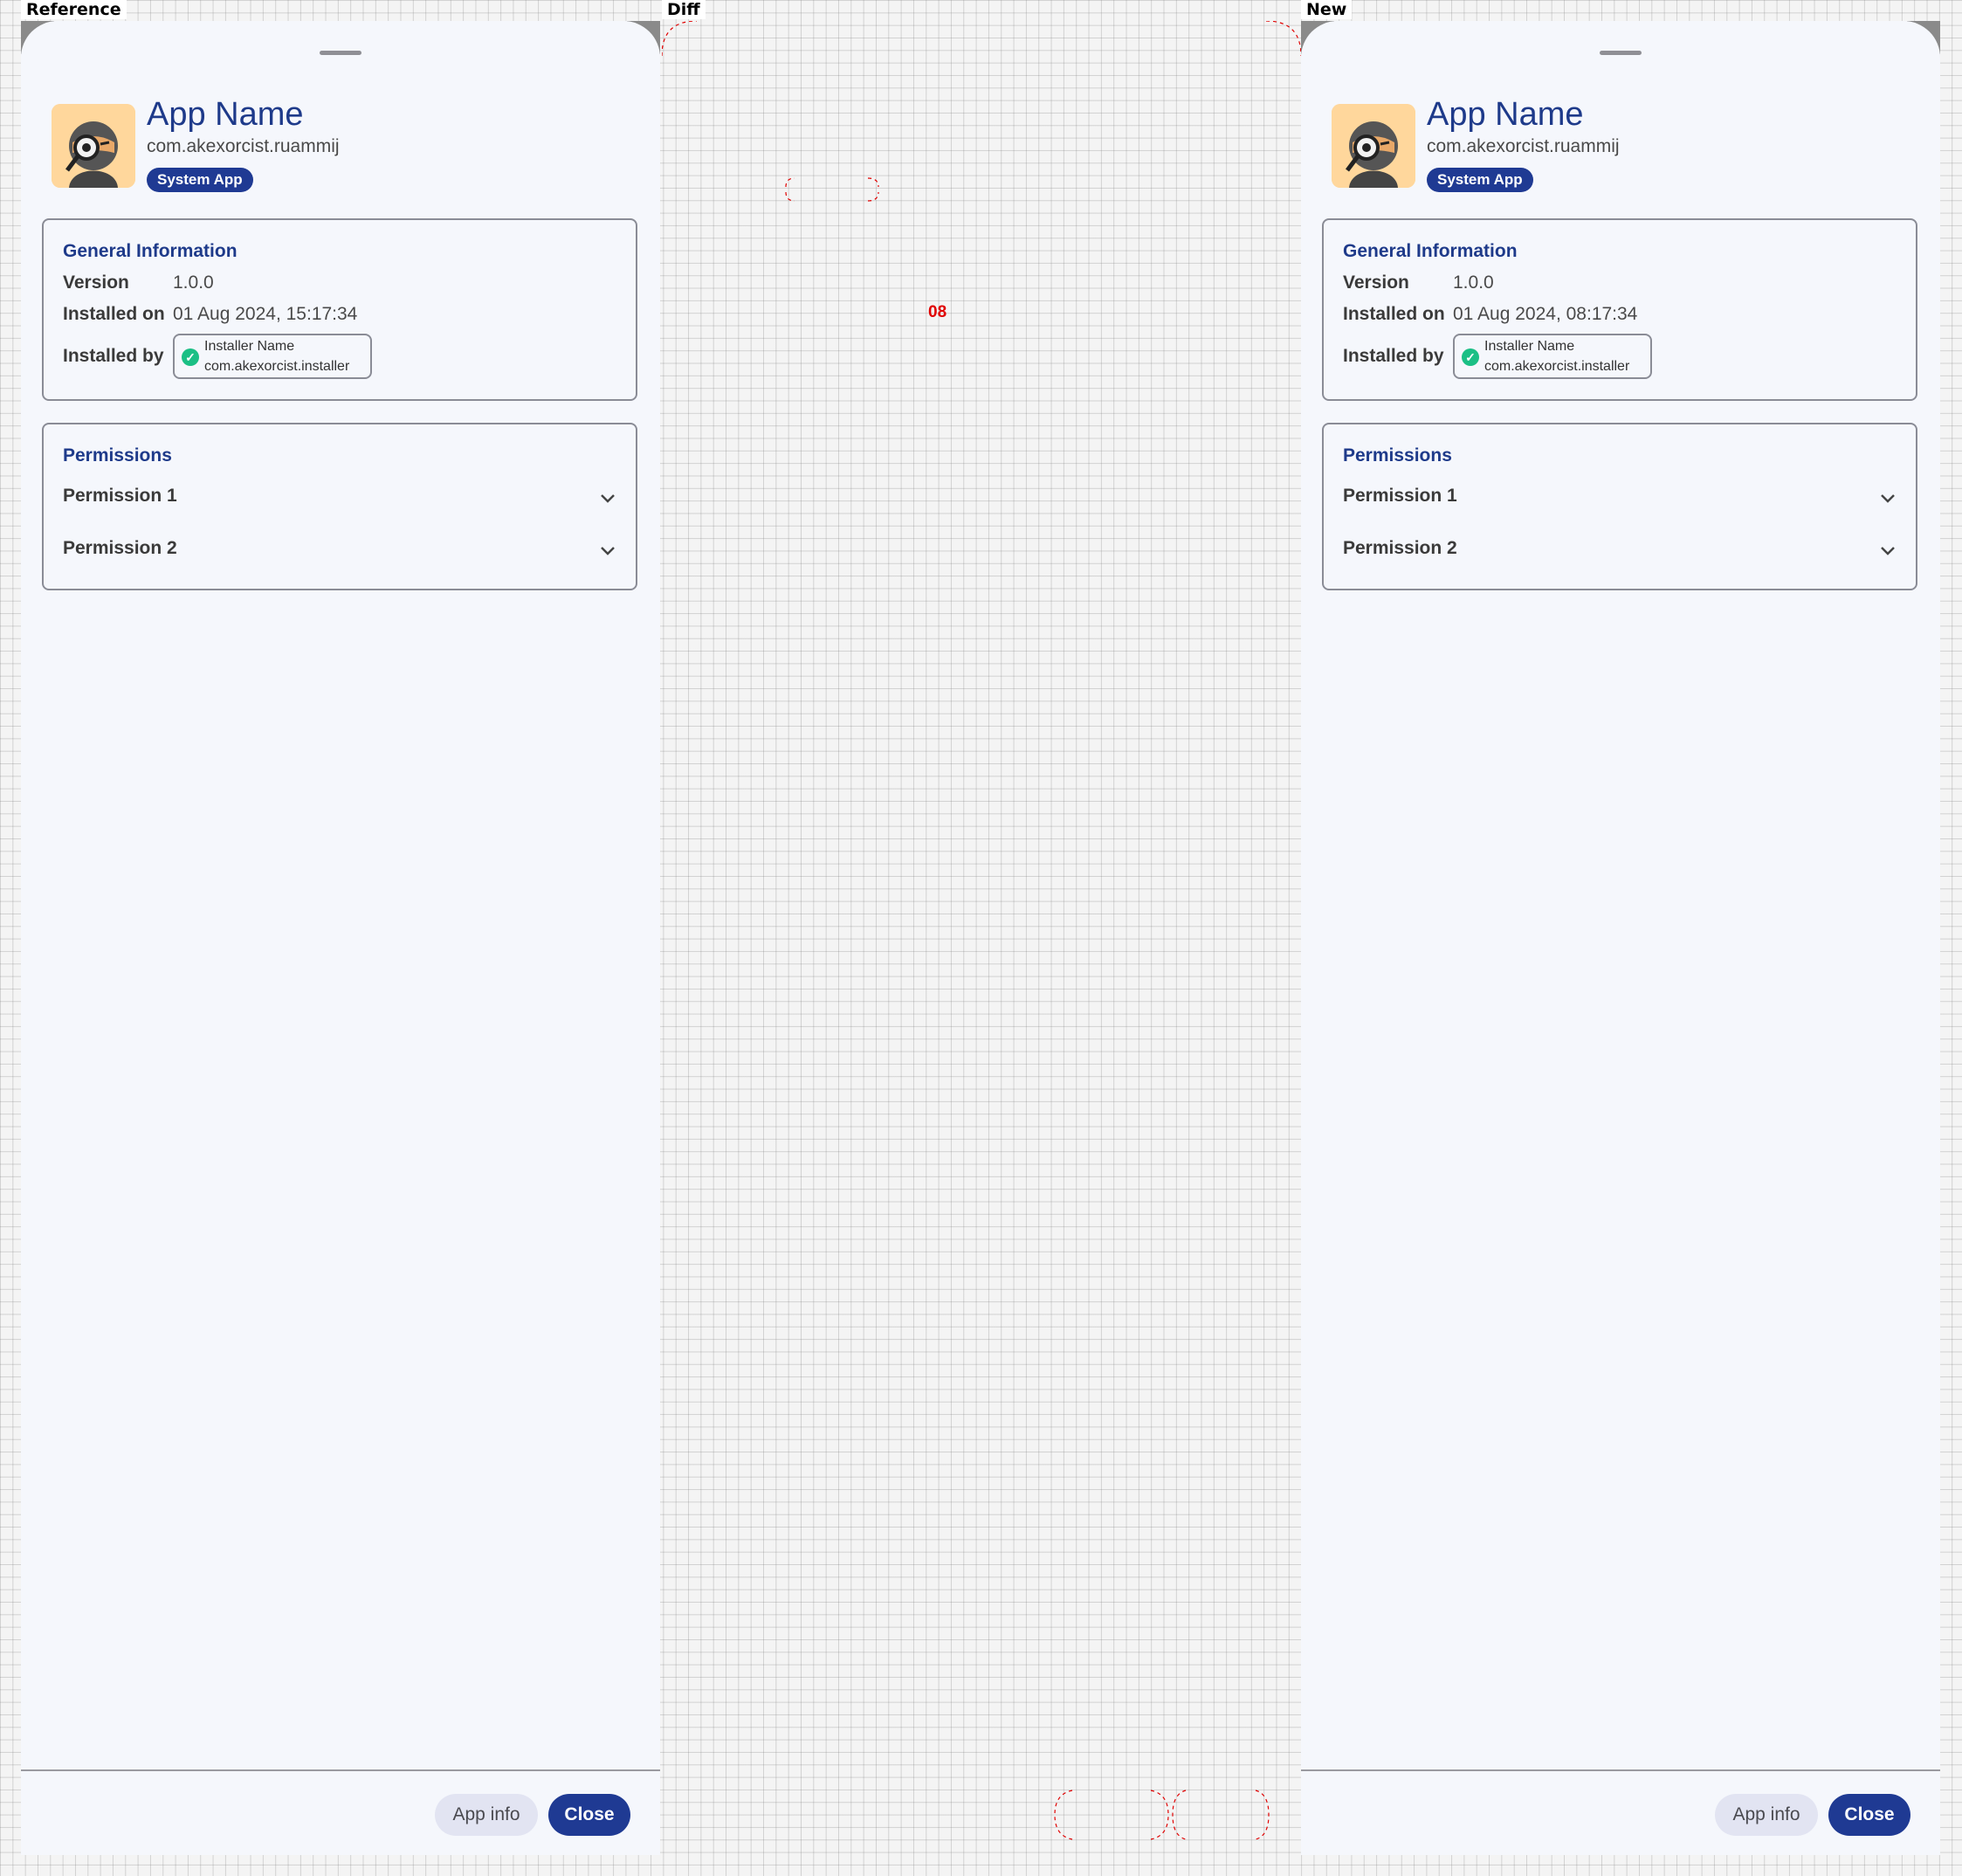 The height and width of the screenshot is (1876, 1962). I want to click on installed-on-value: 01 Aug 2024, 15:17:34, so click(265, 314).